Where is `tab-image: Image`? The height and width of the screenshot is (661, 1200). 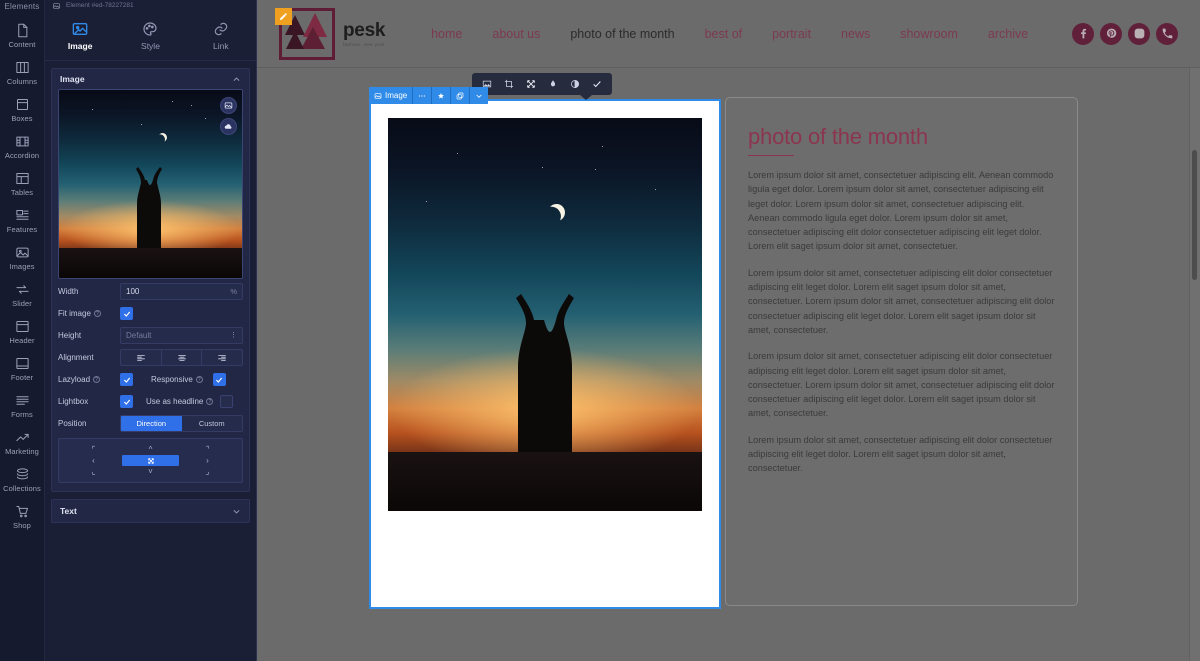 tab-image: Image is located at coordinates (80, 35).